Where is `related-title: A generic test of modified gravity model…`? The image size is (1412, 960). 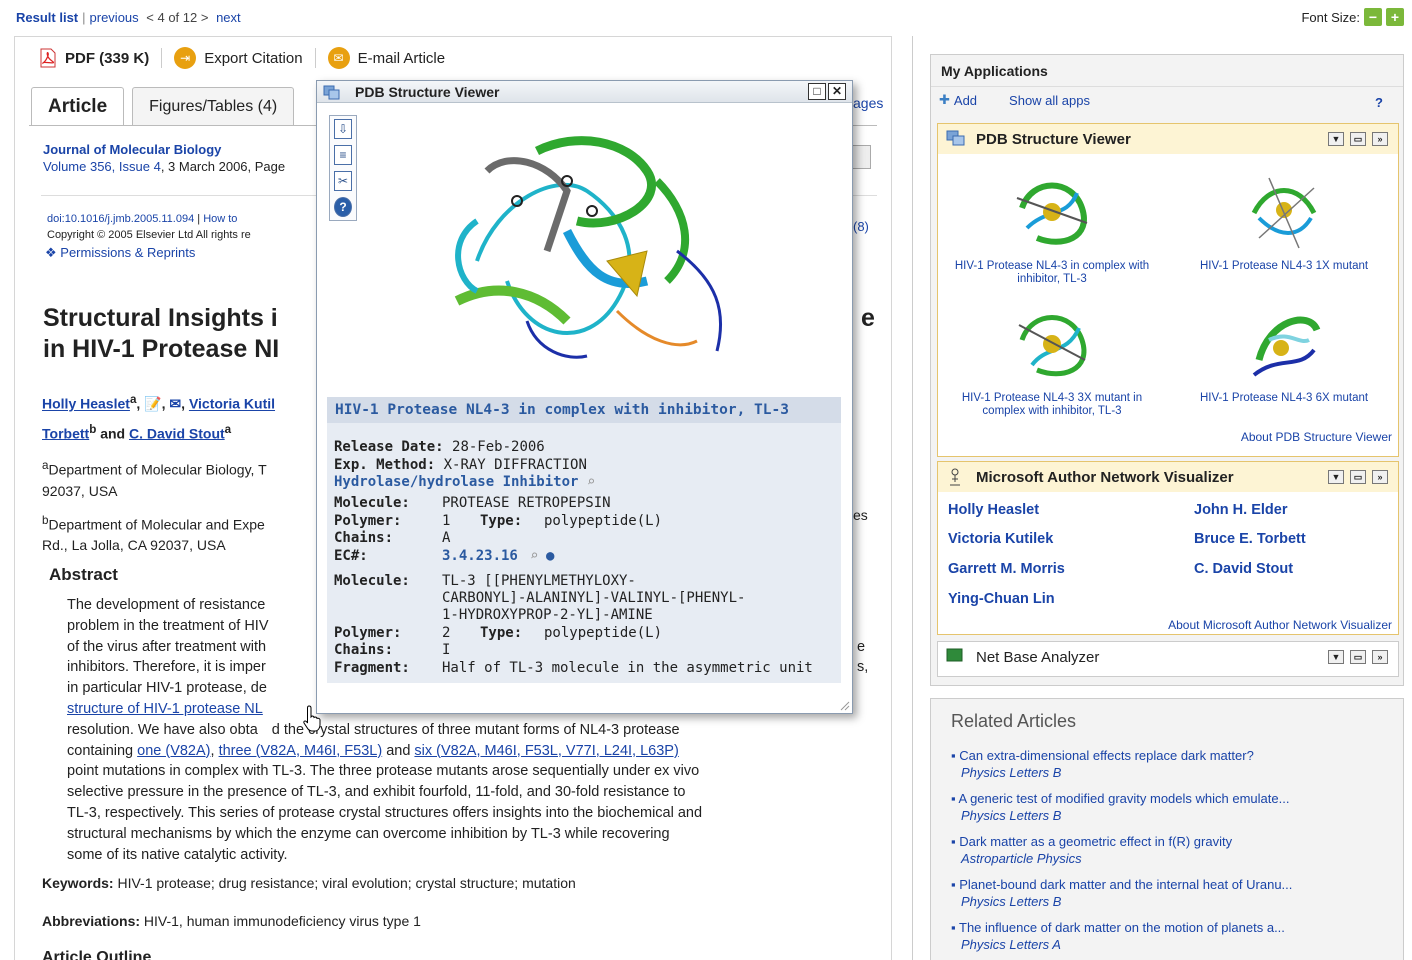 related-title: A generic test of modified gravity model… is located at coordinates (1124, 798).